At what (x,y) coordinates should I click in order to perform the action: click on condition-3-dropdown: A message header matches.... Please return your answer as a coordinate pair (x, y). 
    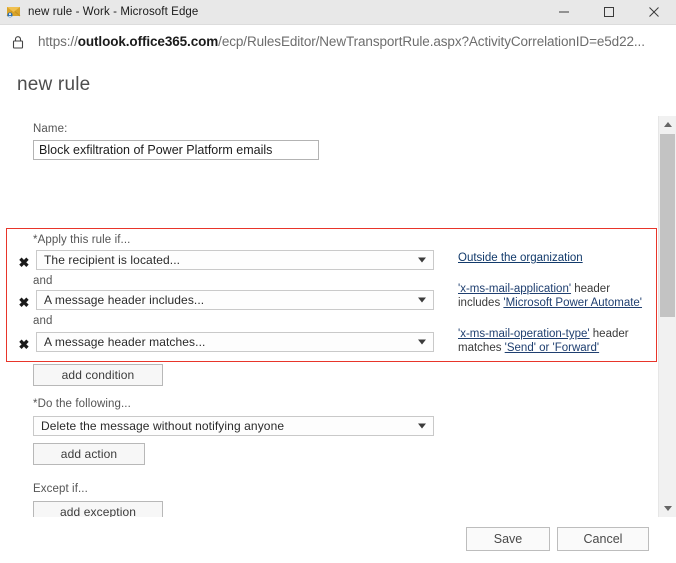
    Looking at the image, I should click on (235, 342).